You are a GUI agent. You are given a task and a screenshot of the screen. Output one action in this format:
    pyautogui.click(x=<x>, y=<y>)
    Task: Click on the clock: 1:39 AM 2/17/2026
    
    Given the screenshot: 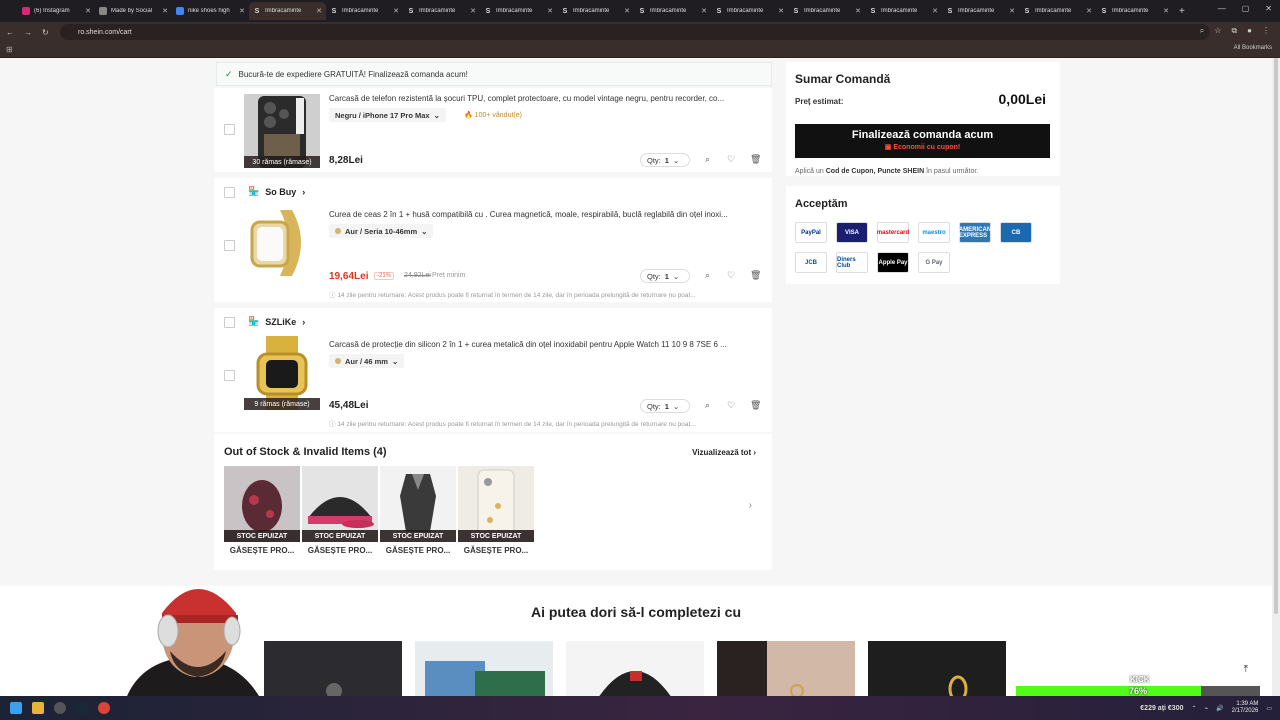 What is the action you would take?
    pyautogui.click(x=1245, y=708)
    